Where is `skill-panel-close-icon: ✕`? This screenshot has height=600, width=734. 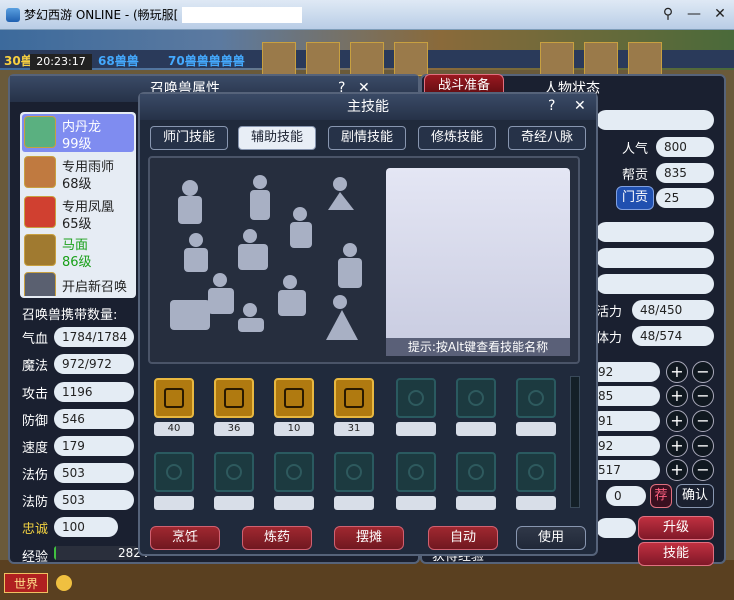 skill-panel-close-icon: ✕ is located at coordinates (580, 106).